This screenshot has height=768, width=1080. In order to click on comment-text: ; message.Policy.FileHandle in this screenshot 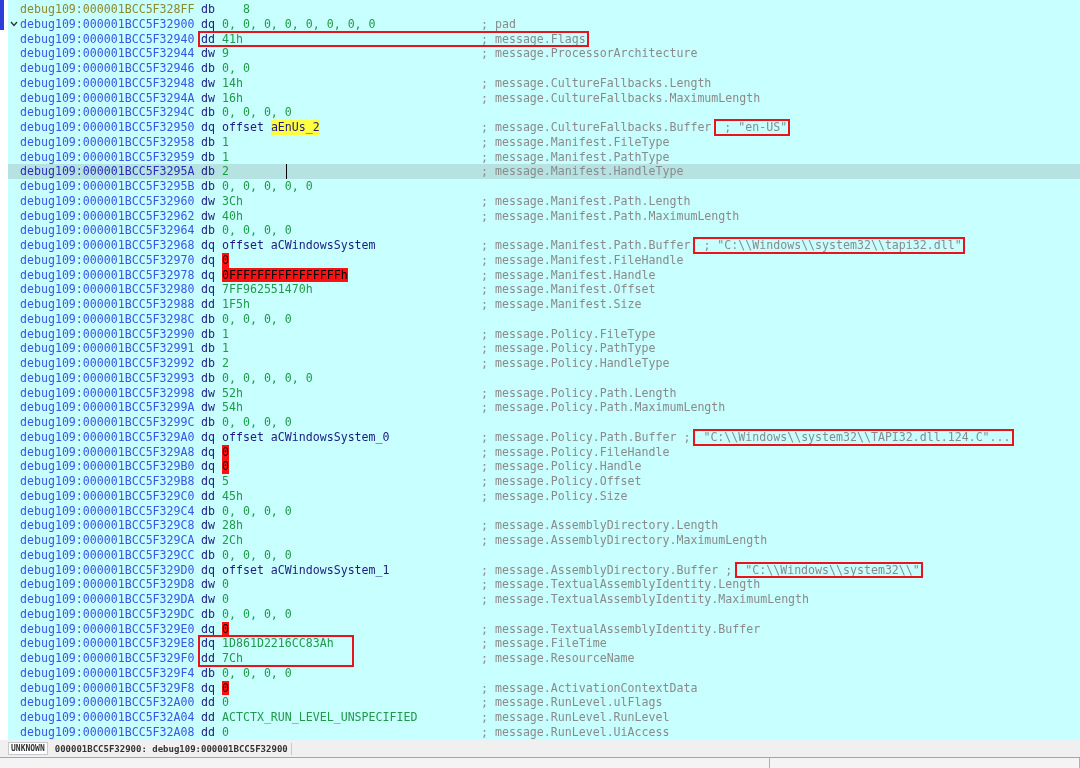, I will do `click(575, 452)`.